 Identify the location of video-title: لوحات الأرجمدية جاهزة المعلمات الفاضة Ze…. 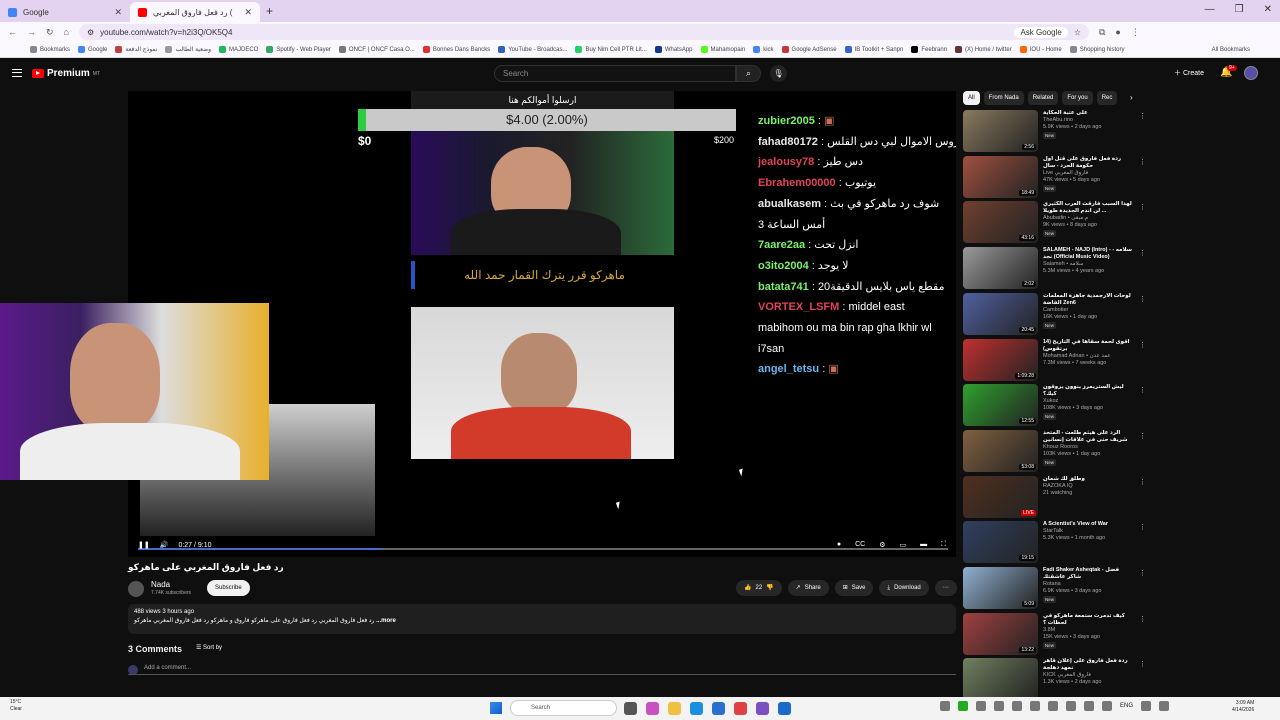
(1088, 300).